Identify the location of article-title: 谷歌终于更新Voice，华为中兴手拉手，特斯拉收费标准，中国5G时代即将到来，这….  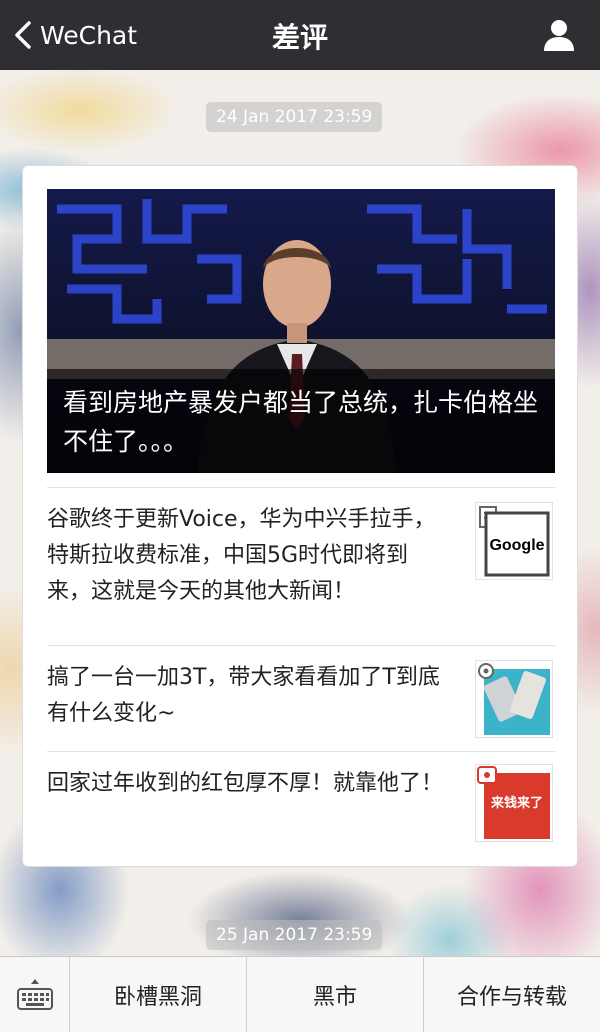
(241, 555).